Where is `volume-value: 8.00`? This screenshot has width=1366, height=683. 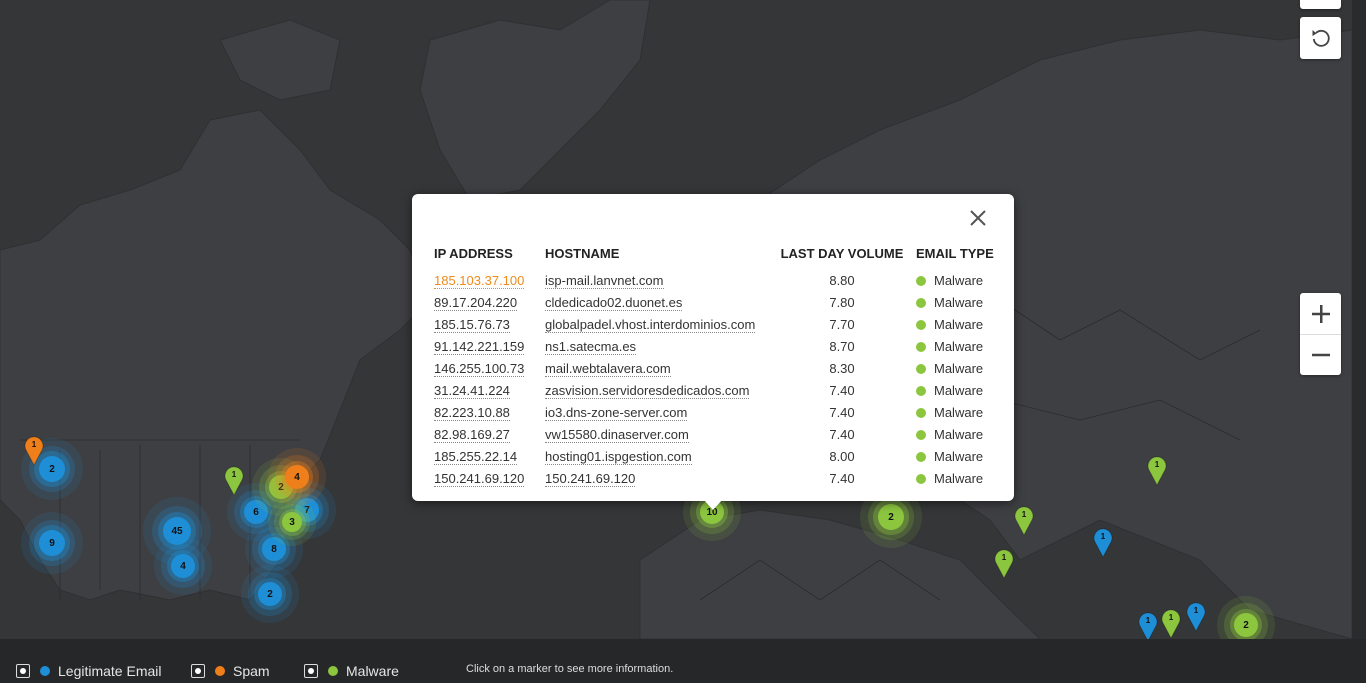 volume-value: 8.00 is located at coordinates (846, 456).